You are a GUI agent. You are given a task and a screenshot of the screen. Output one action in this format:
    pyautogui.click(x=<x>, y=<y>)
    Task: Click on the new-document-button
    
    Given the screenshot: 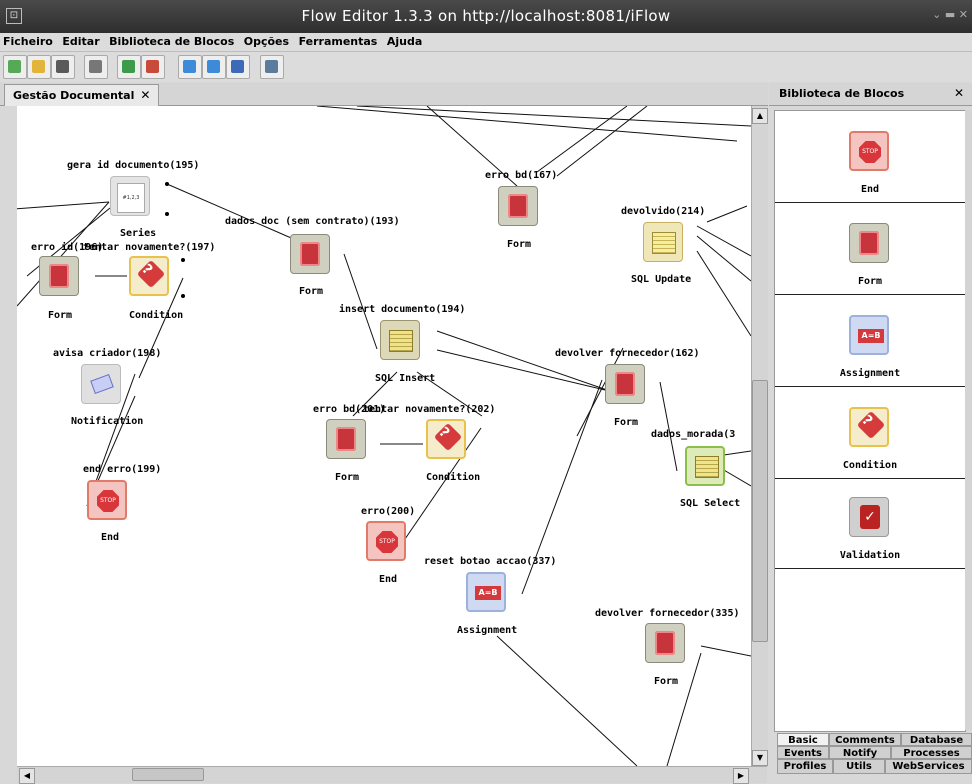 What is the action you would take?
    pyautogui.click(x=15, y=67)
    